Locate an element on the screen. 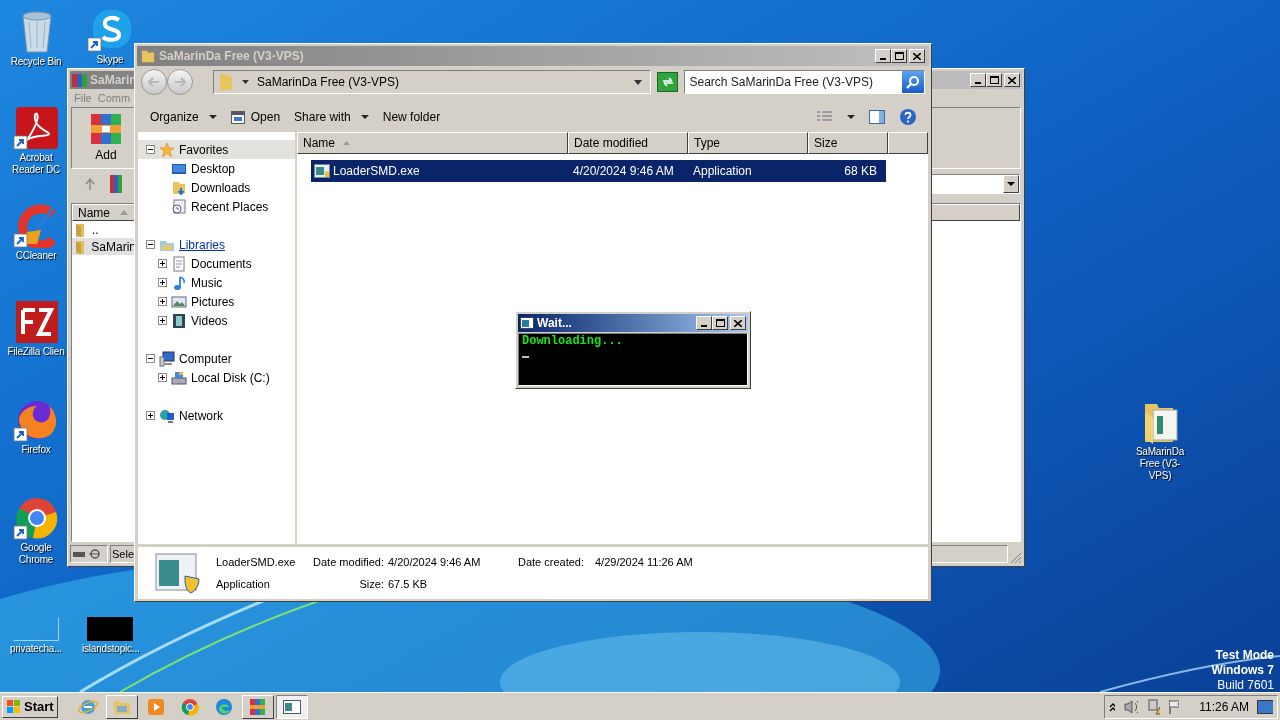 The height and width of the screenshot is (720, 1280). dropdown-icon is located at coordinates (1011, 184).